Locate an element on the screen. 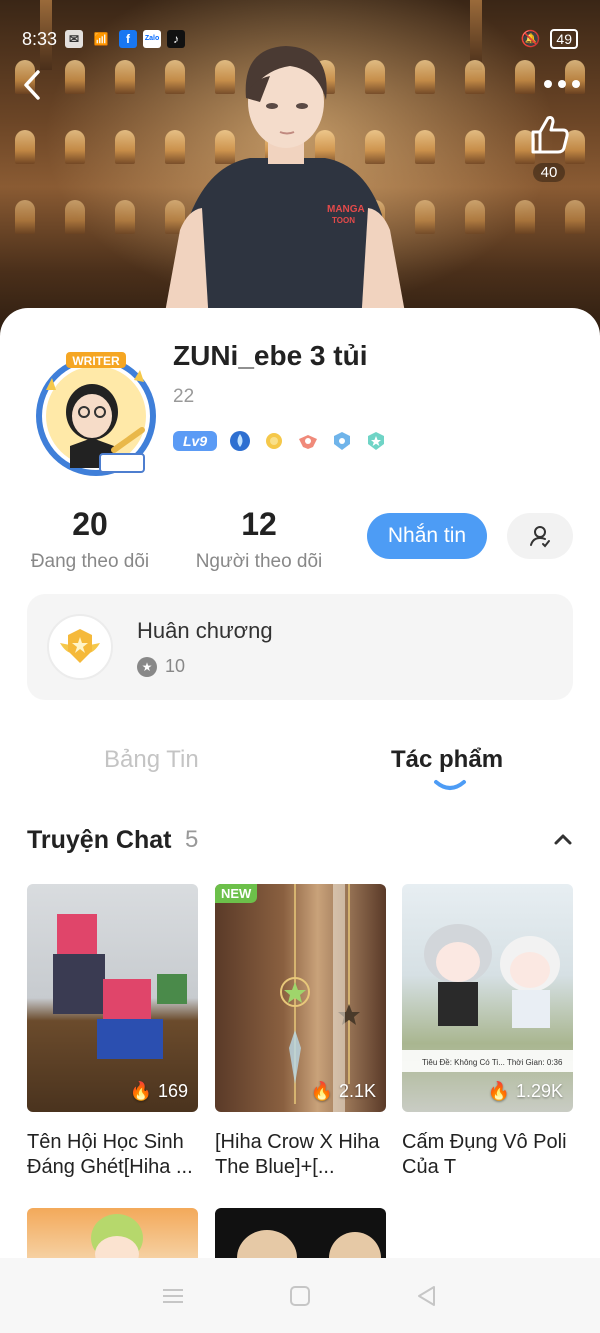  menu-icon is located at coordinates (173, 1296).